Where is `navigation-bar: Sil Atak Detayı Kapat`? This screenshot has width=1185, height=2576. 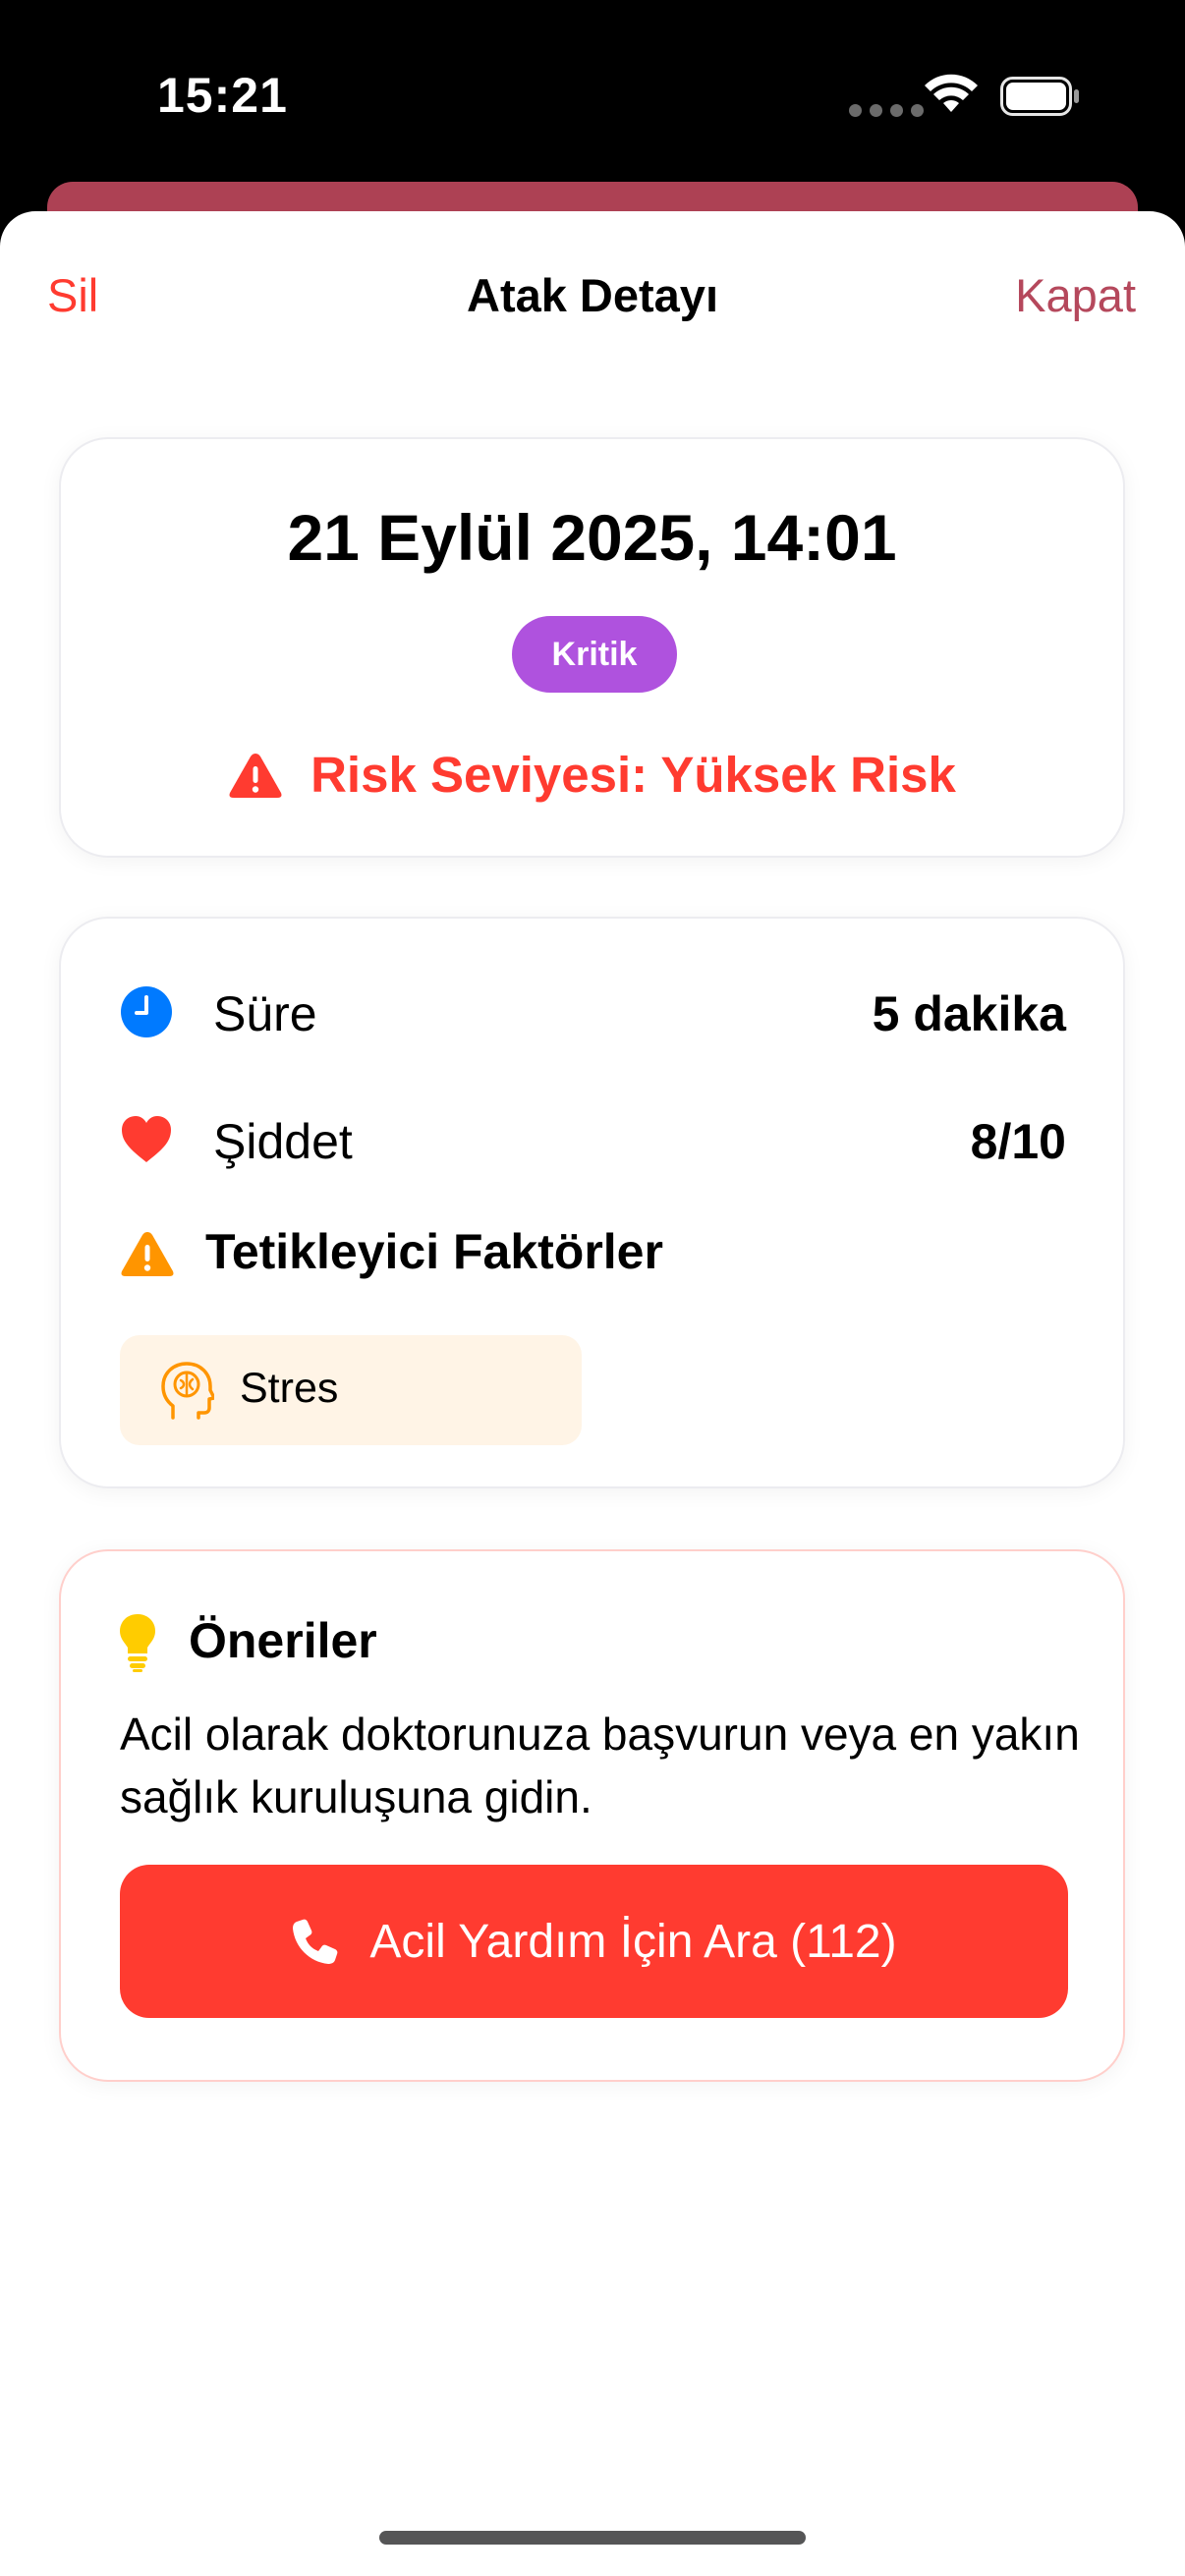
navigation-bar: Sil Atak Detayı Kapat is located at coordinates (592, 294).